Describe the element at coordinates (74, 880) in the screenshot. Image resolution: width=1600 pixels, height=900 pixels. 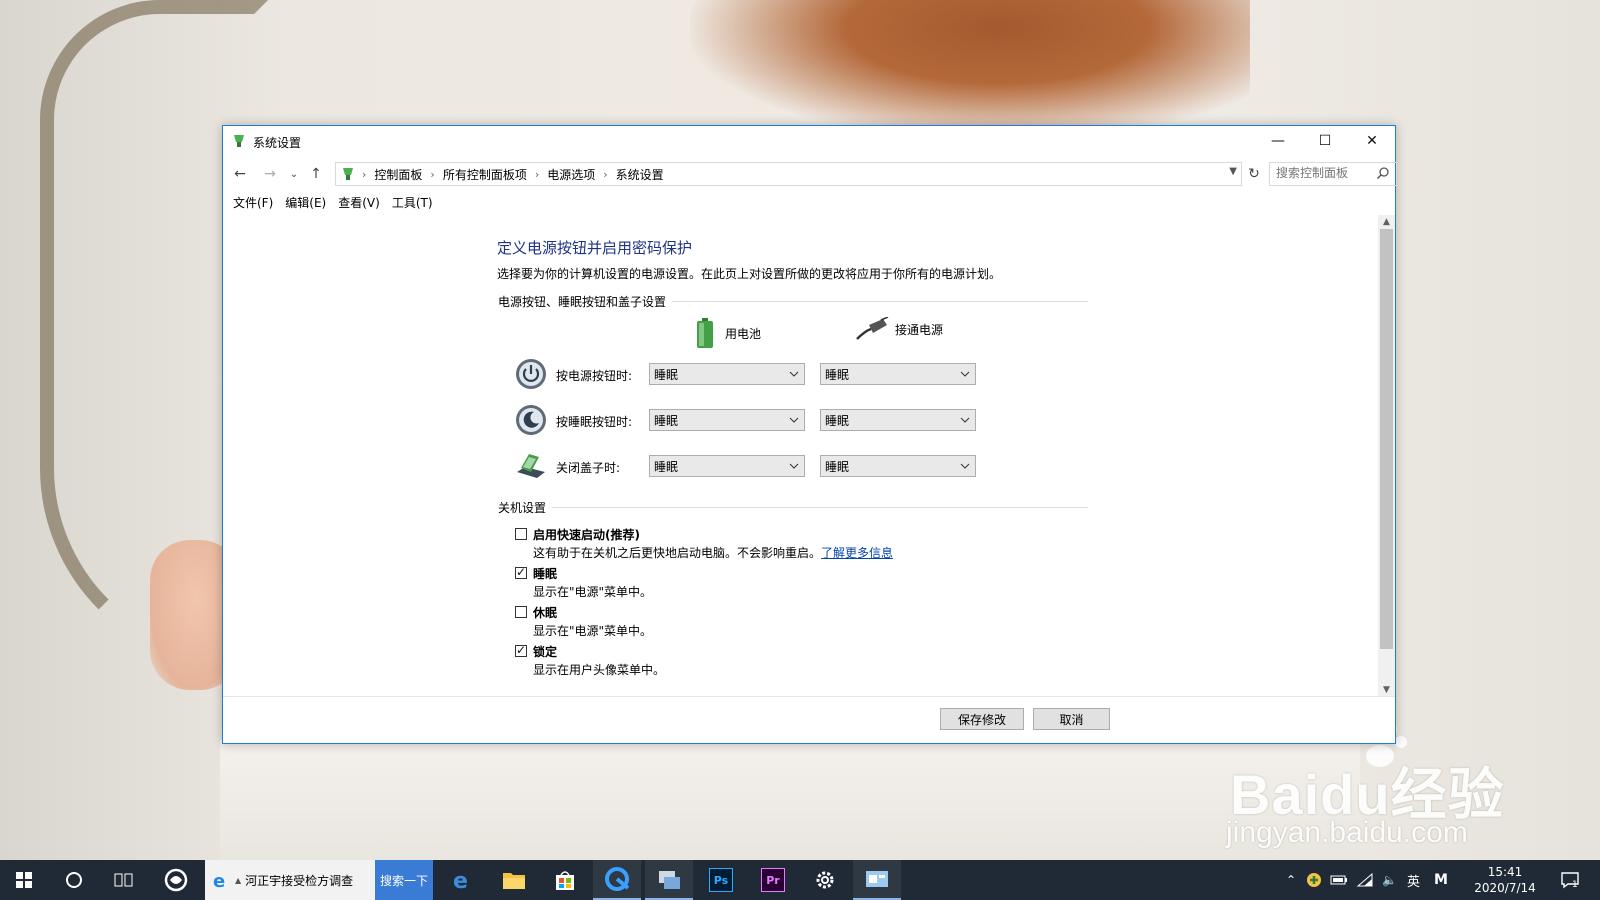
I see `cortana-icon` at that location.